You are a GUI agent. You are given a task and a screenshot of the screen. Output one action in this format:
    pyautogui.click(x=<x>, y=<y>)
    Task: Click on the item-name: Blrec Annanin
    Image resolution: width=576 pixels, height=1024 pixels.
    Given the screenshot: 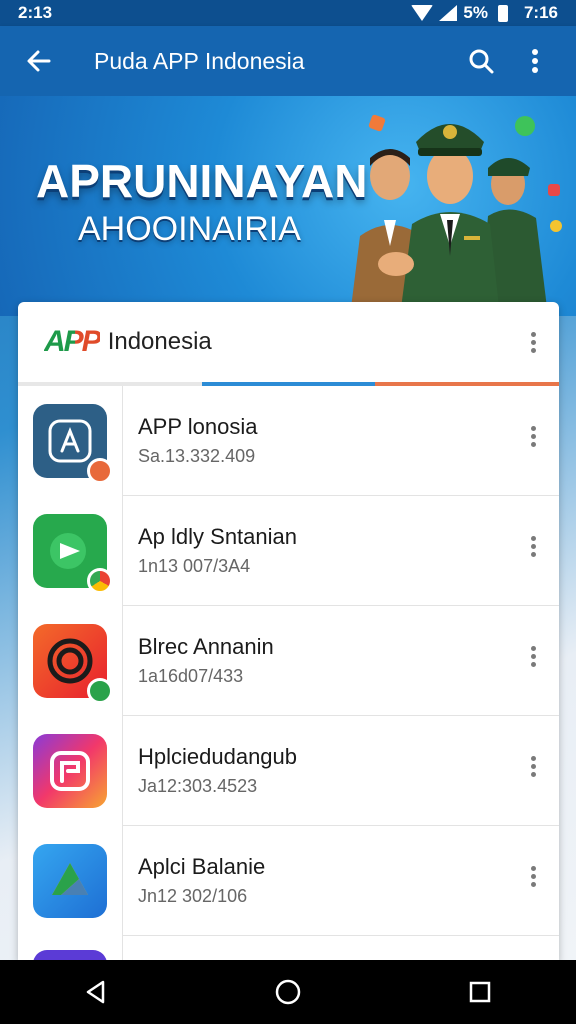 What is the action you would take?
    pyautogui.click(x=206, y=646)
    